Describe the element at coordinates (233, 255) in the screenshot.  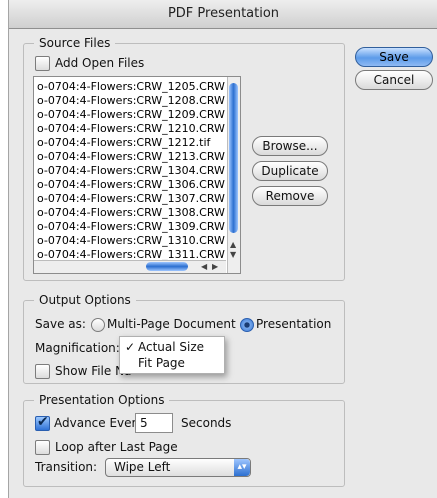
I see `scroll-down-arrow-icon: ▼` at that location.